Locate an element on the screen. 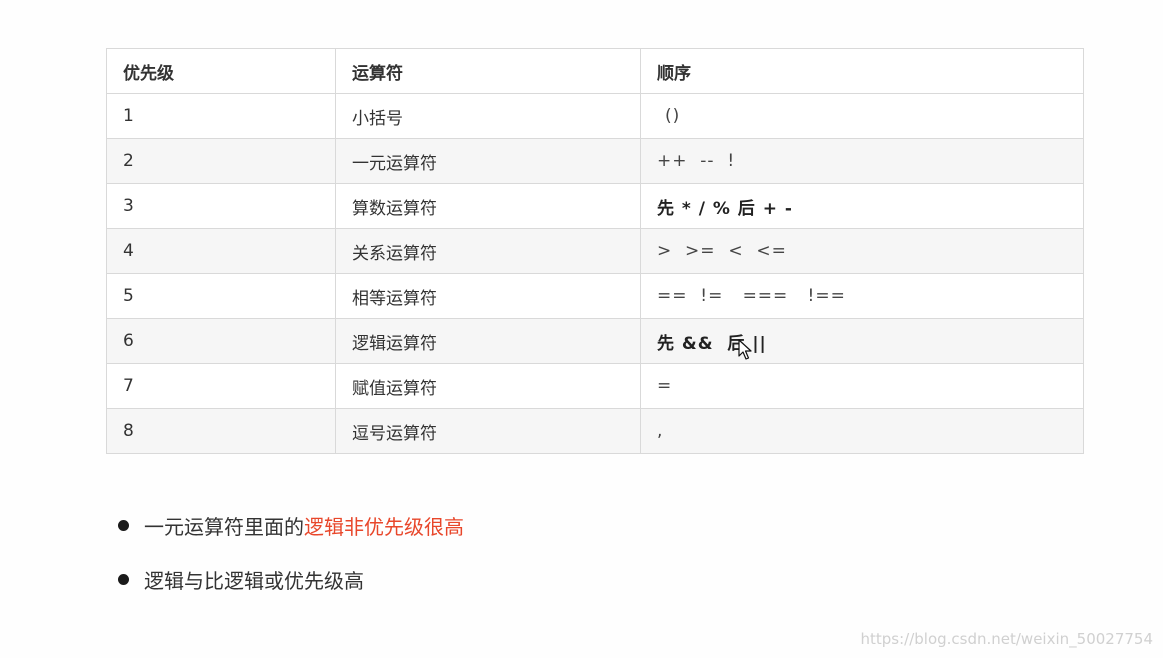 The width and height of the screenshot is (1163, 658). cell-order: , is located at coordinates (862, 431).